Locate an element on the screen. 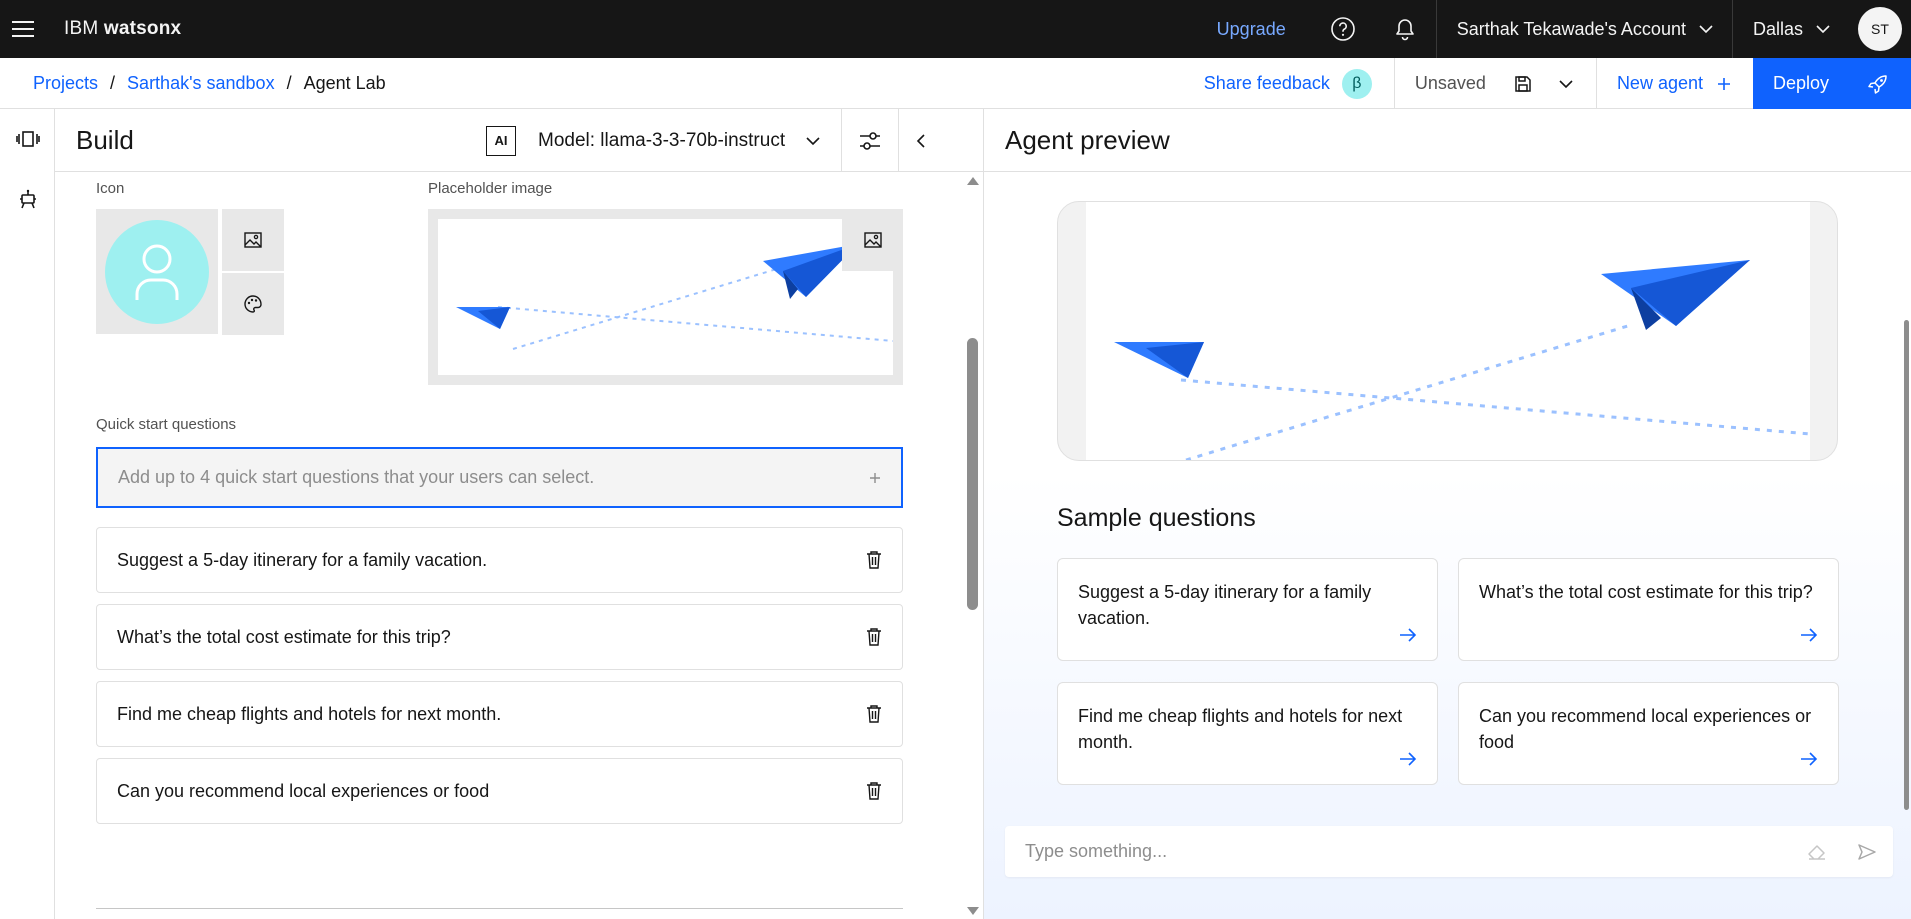 Image resolution: width=1911 pixels, height=919 pixels. breadcrumb: Projects / Sarthak's sandbox / Agent Lab is located at coordinates (209, 83).